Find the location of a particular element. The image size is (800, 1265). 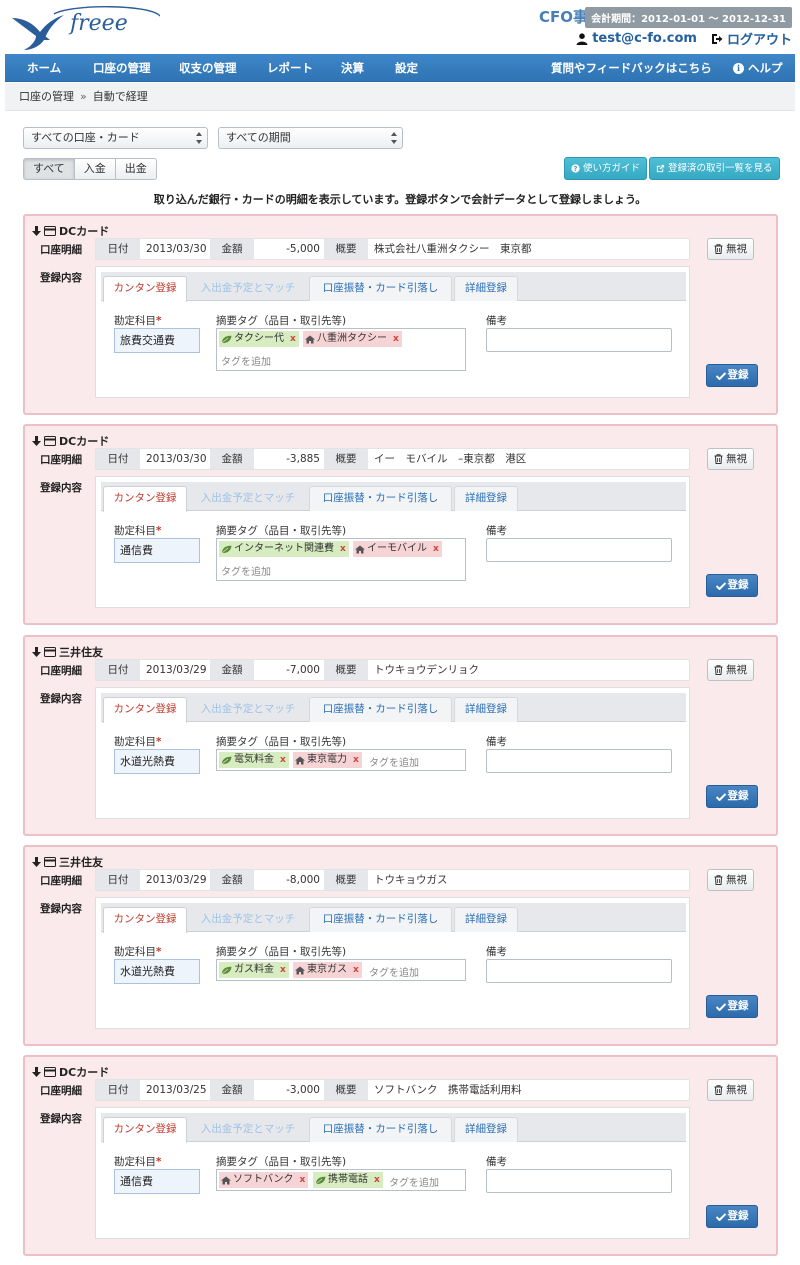

registration-tabs: カンタン登録 入出金予定とマッチ 口座振替・カード引落し 詳細登録 is located at coordinates (393, 497).